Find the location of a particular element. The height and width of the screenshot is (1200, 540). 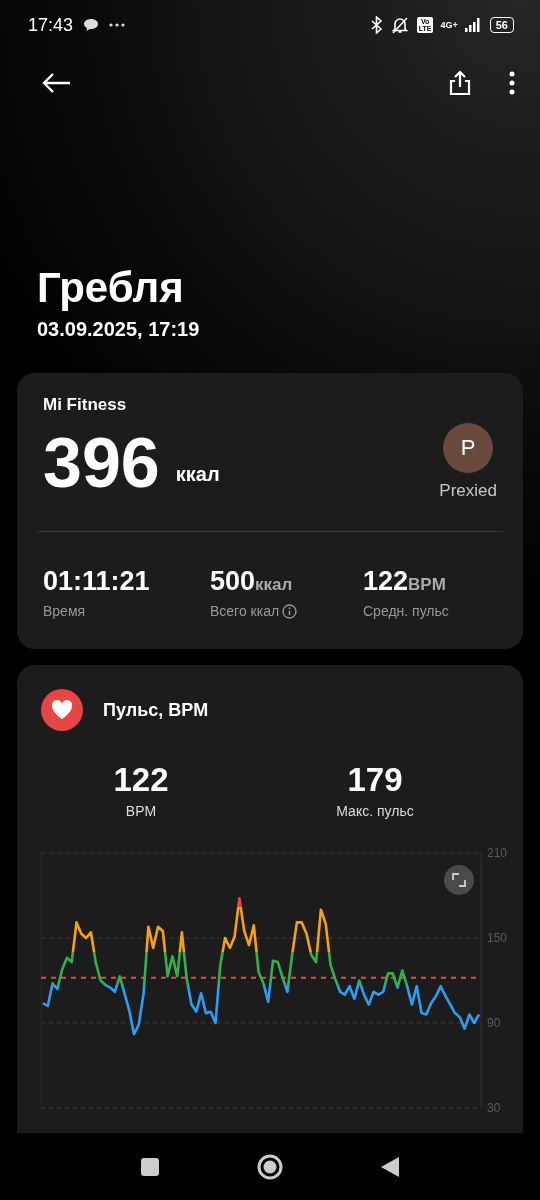

workout-title: Гребля is located at coordinates (111, 288).